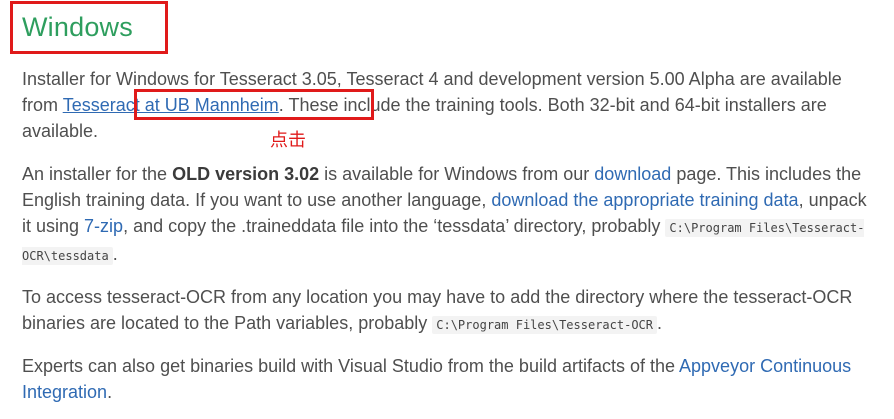  What do you see at coordinates (632, 174) in the screenshot?
I see `download-link: download` at bounding box center [632, 174].